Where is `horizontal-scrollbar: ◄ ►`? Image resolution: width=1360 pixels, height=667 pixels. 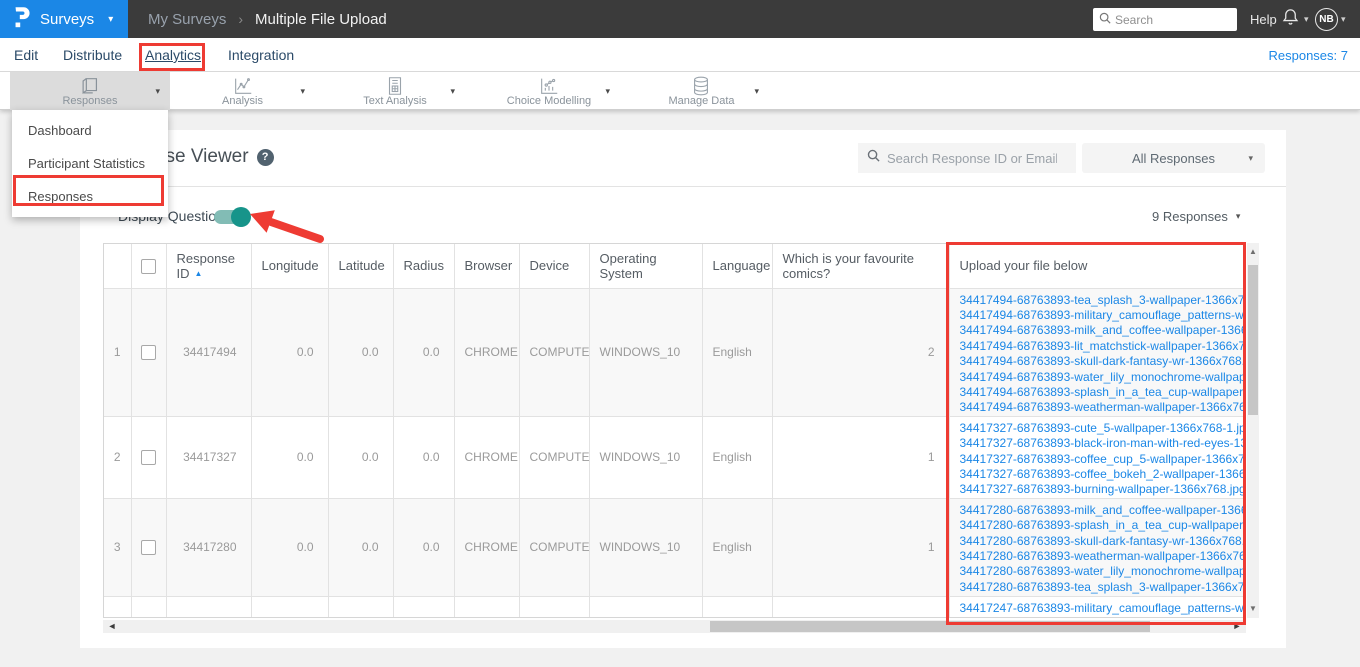 horizontal-scrollbar: ◄ ► is located at coordinates (674, 626).